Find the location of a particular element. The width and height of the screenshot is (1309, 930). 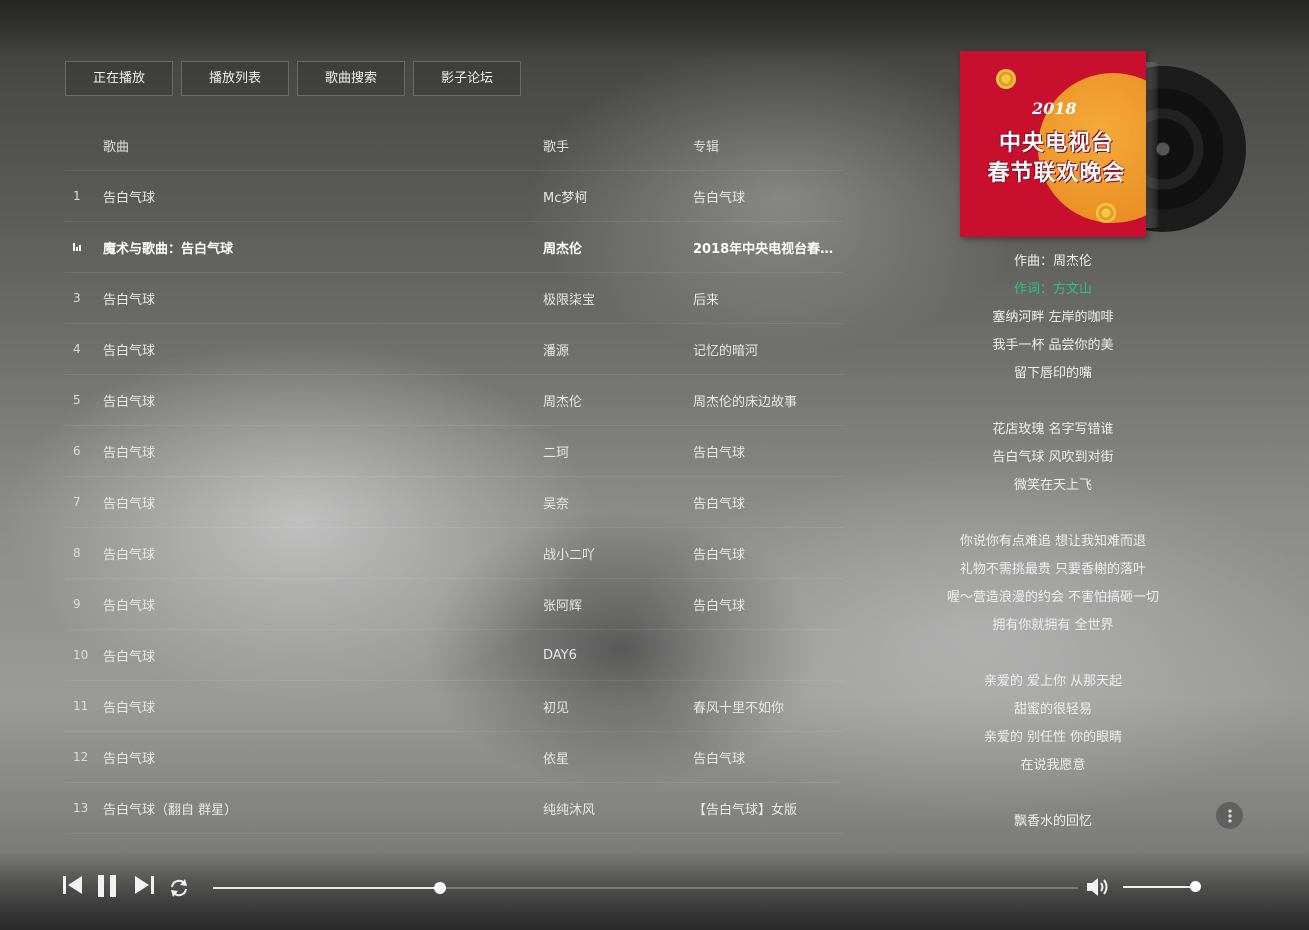

pause-button is located at coordinates (108, 888).